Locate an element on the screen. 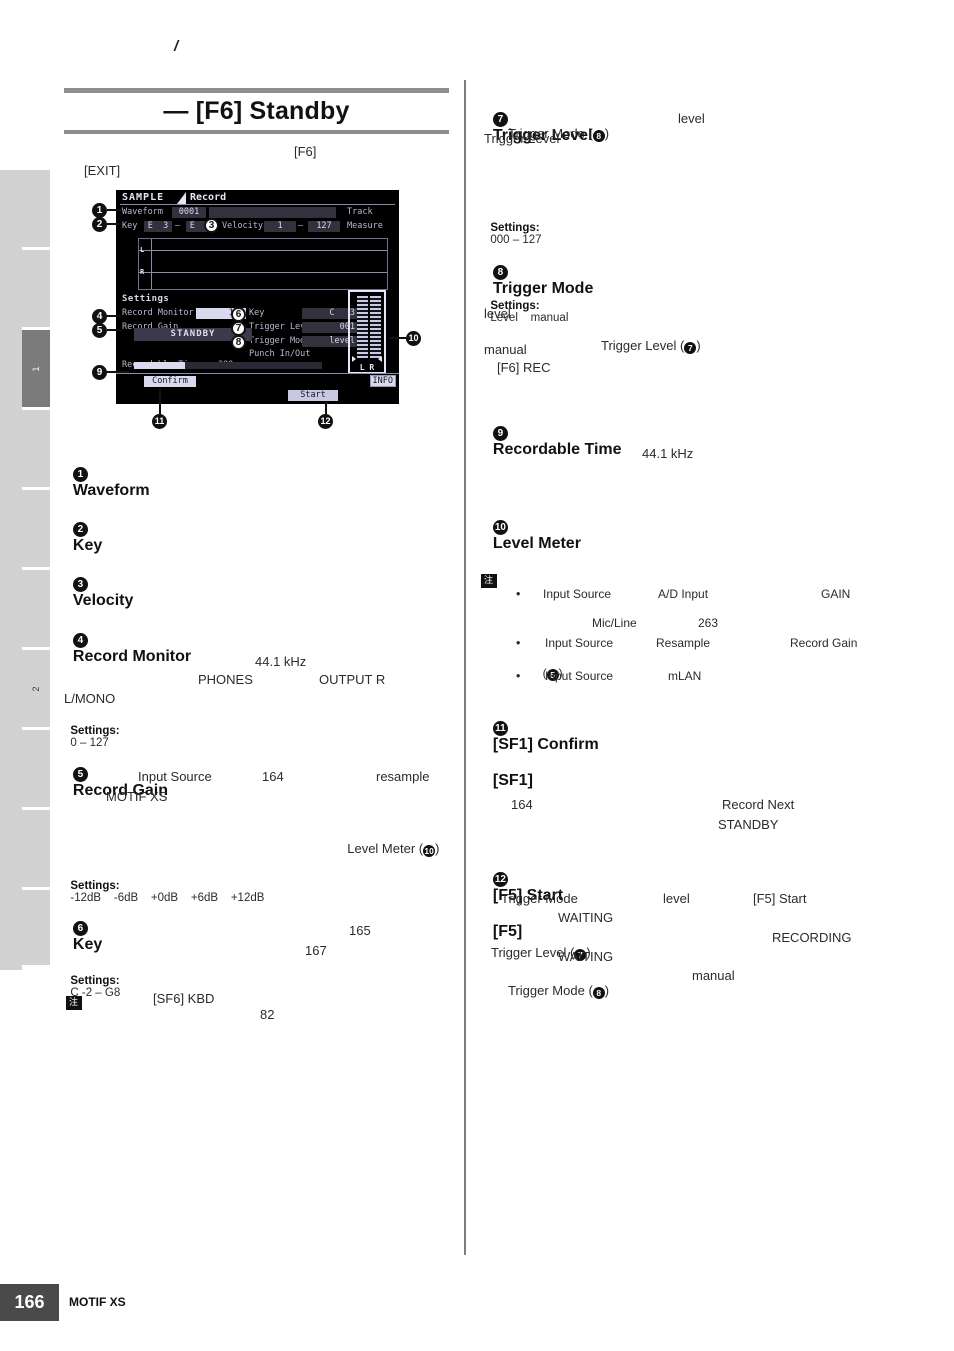  note-bullet-1-mic-line: Mic/Line is located at coordinates (614, 623).